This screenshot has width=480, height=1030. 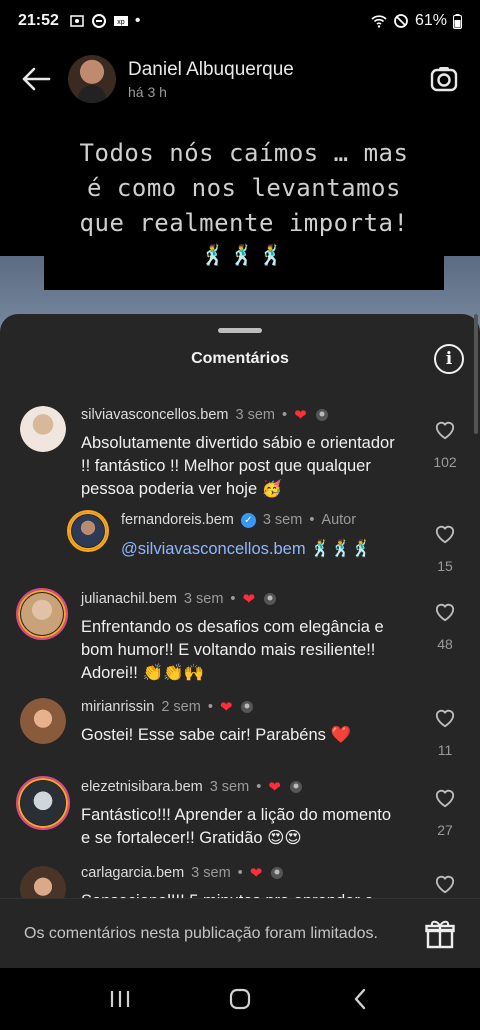 I want to click on xp-icon: xp, so click(x=120, y=21).